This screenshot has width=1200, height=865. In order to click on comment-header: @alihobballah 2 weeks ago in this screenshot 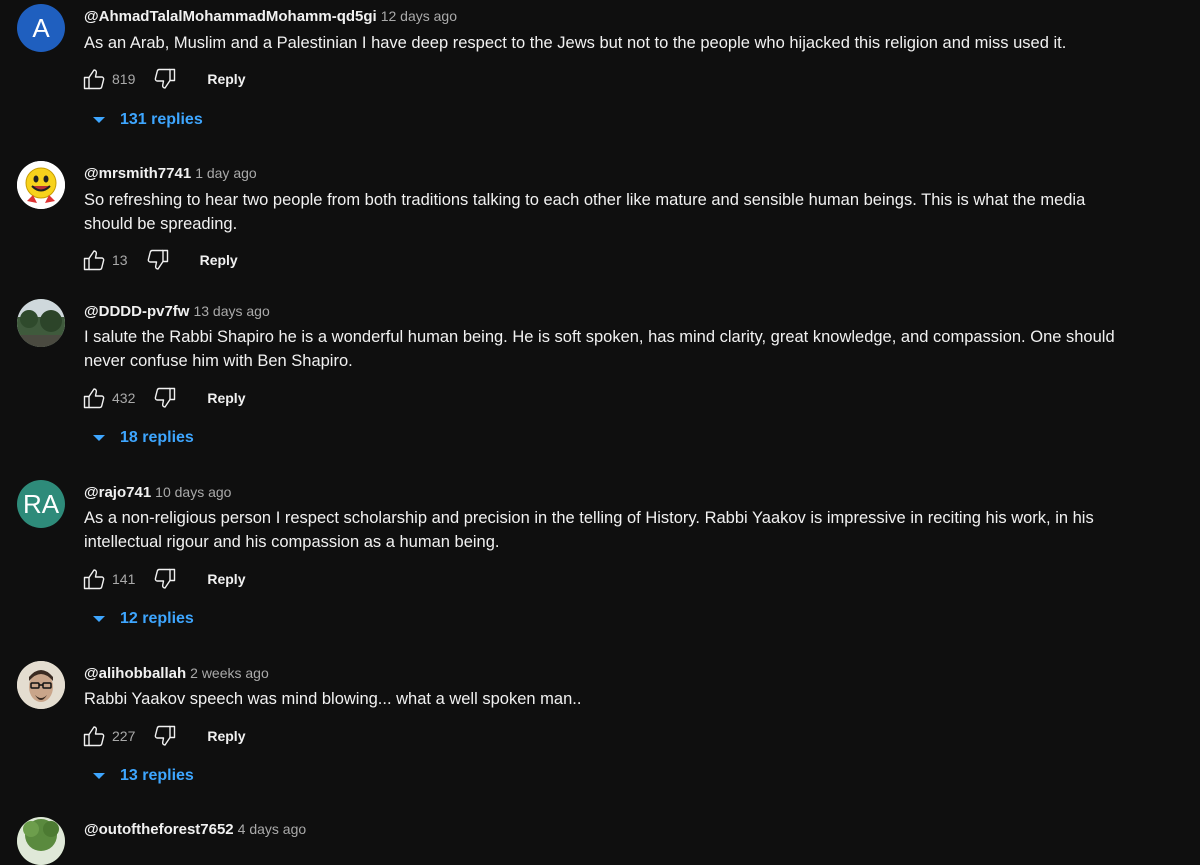, I will do `click(176, 673)`.